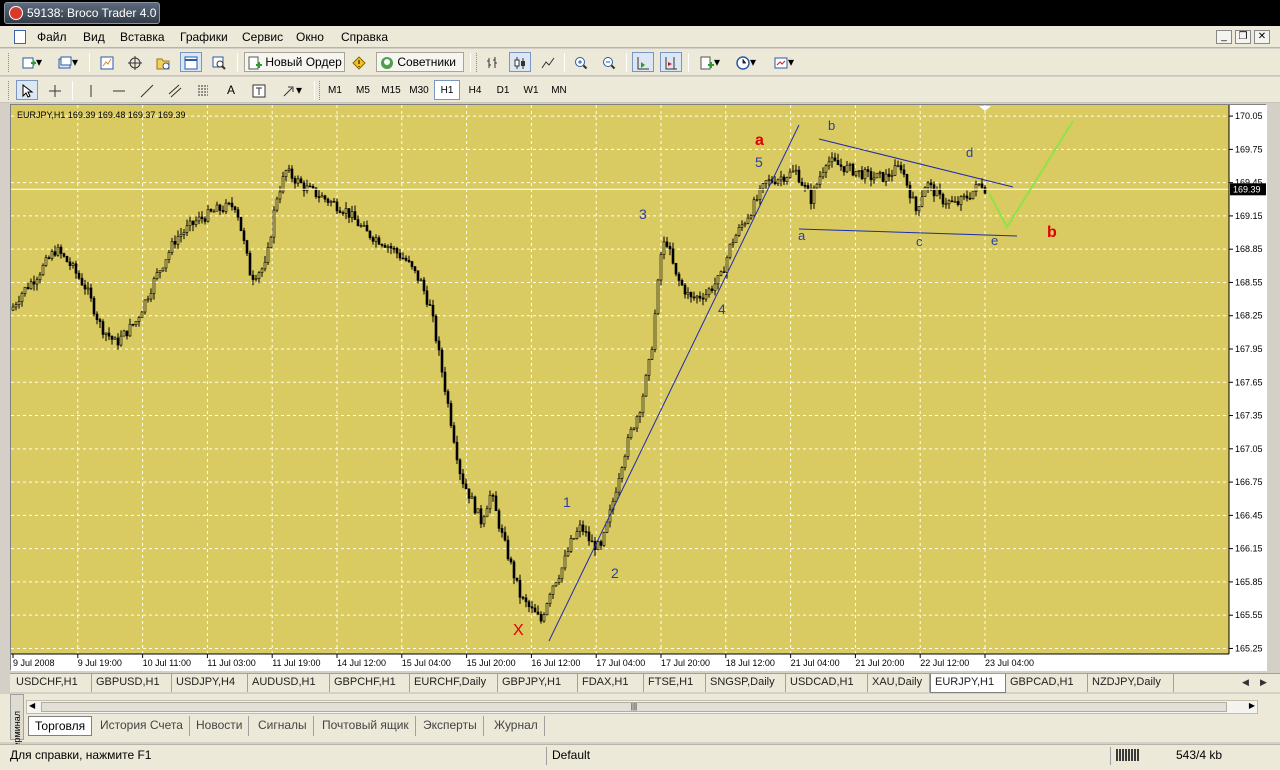  What do you see at coordinates (94, 37) in the screenshot?
I see `menu-view: Вид` at bounding box center [94, 37].